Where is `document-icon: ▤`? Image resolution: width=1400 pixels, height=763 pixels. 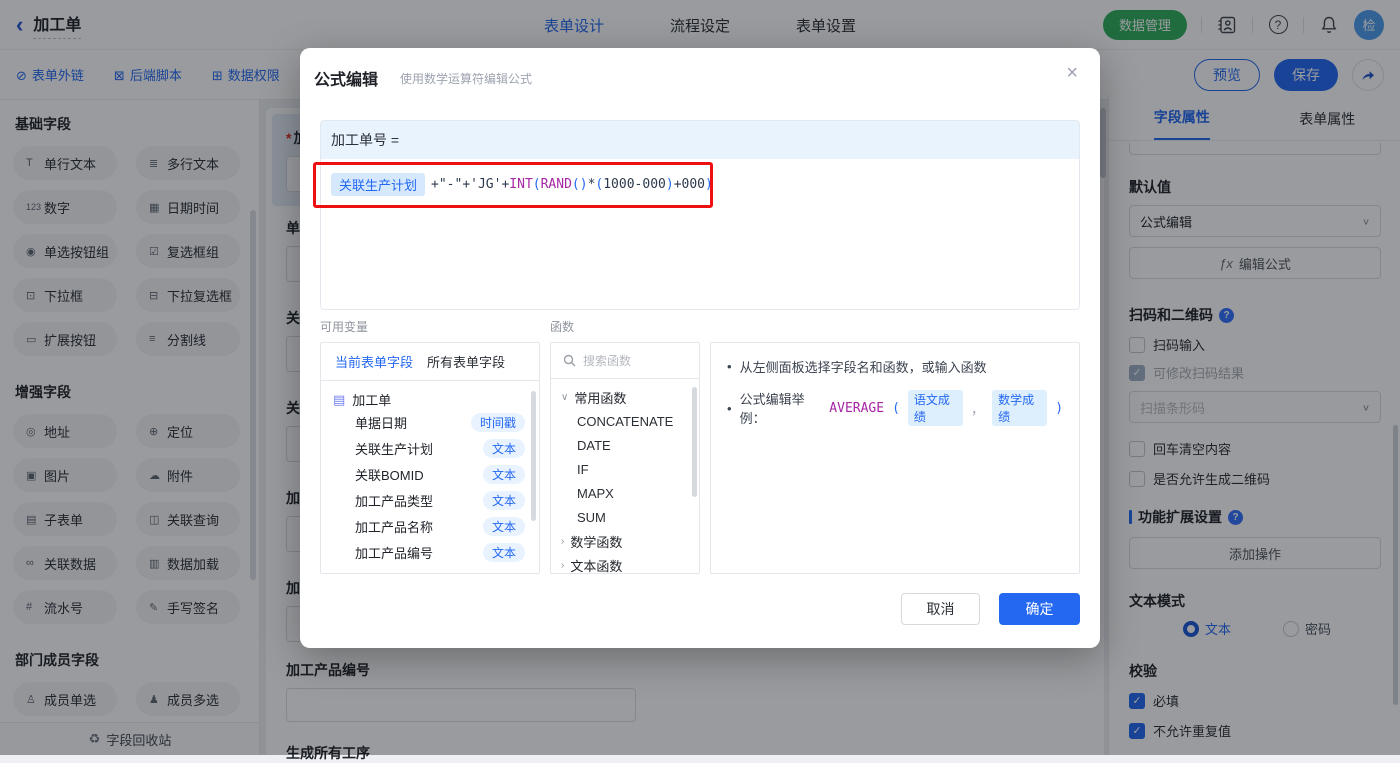 document-icon: ▤ is located at coordinates (339, 400).